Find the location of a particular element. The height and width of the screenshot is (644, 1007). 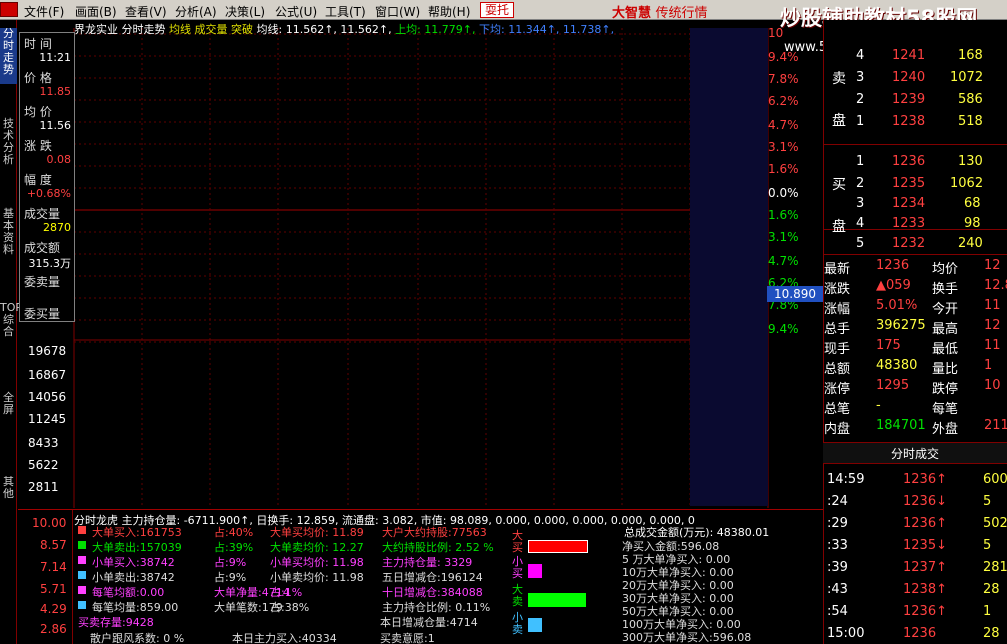

volume-axis-label: 16867 is located at coordinates (47, 375).